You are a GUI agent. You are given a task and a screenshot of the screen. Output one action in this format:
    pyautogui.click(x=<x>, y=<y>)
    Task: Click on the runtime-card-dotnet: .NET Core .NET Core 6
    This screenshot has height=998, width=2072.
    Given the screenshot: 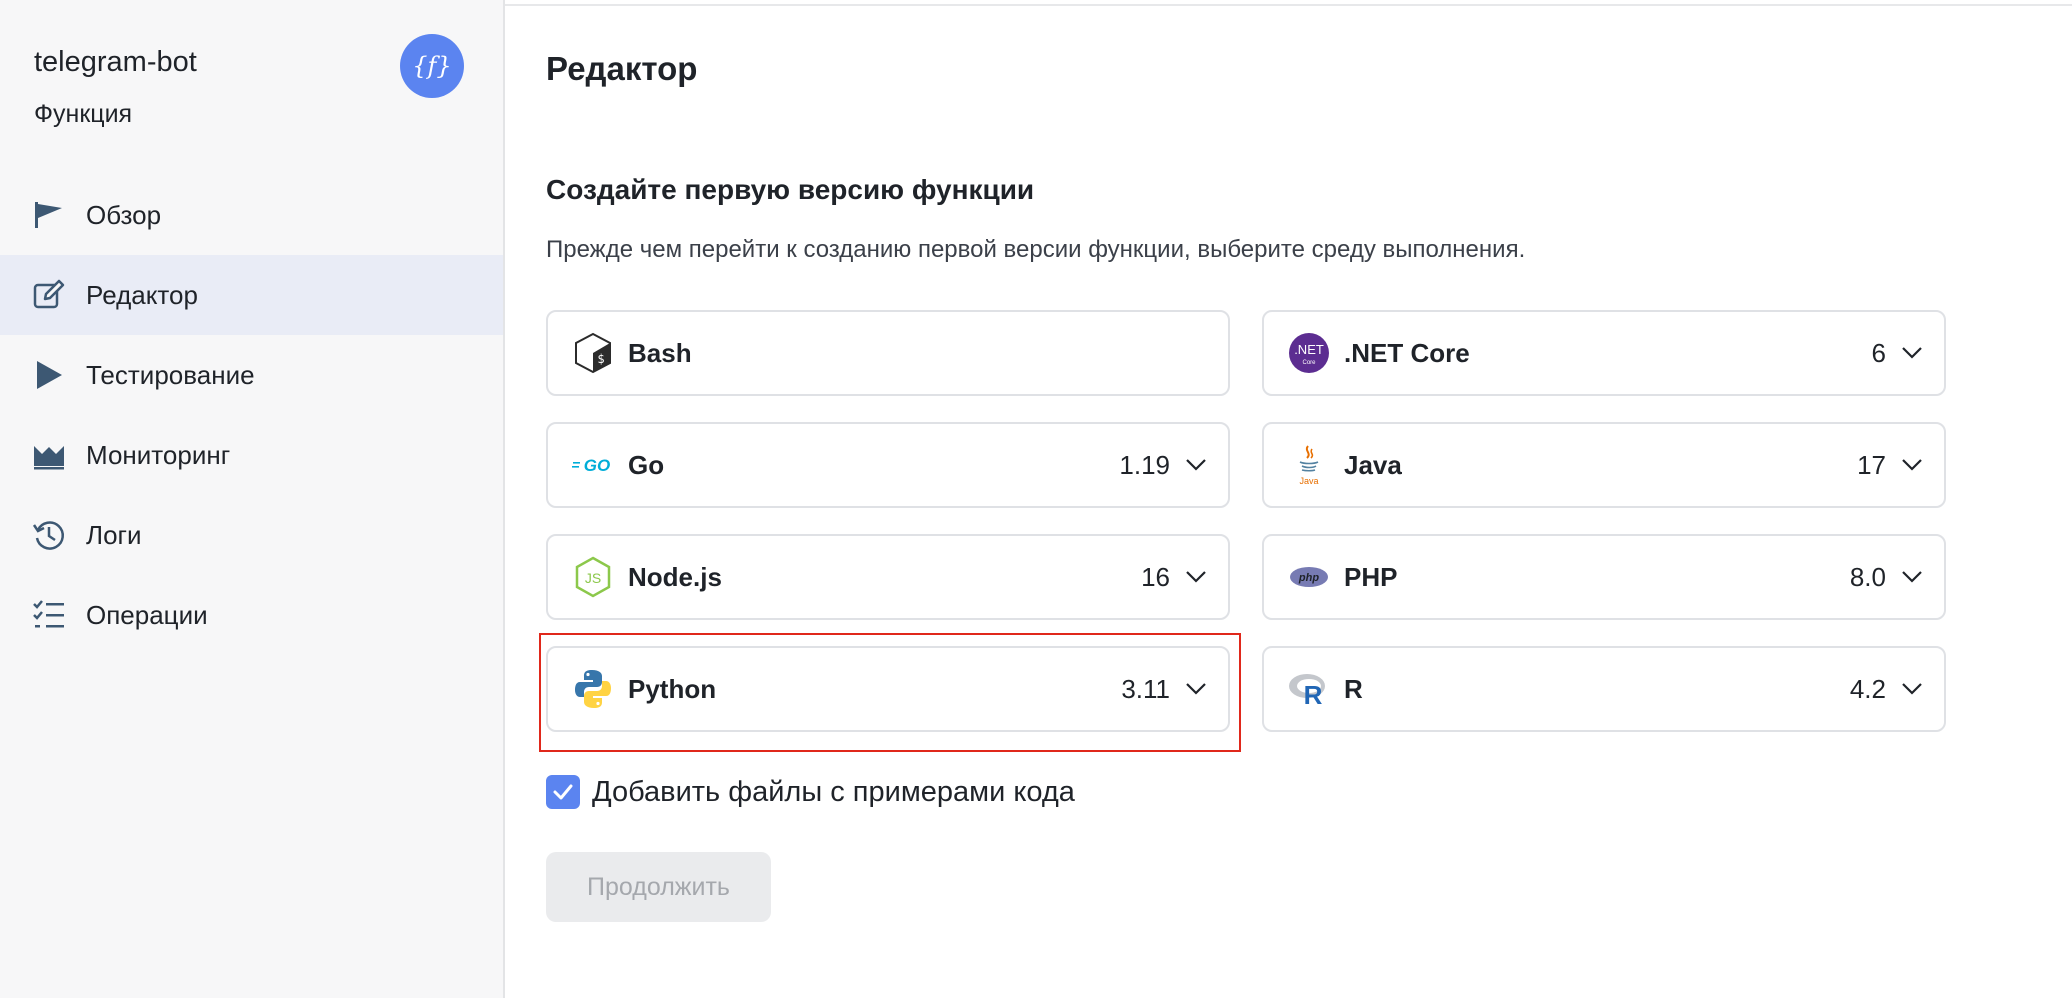 What is the action you would take?
    pyautogui.click(x=1604, y=353)
    